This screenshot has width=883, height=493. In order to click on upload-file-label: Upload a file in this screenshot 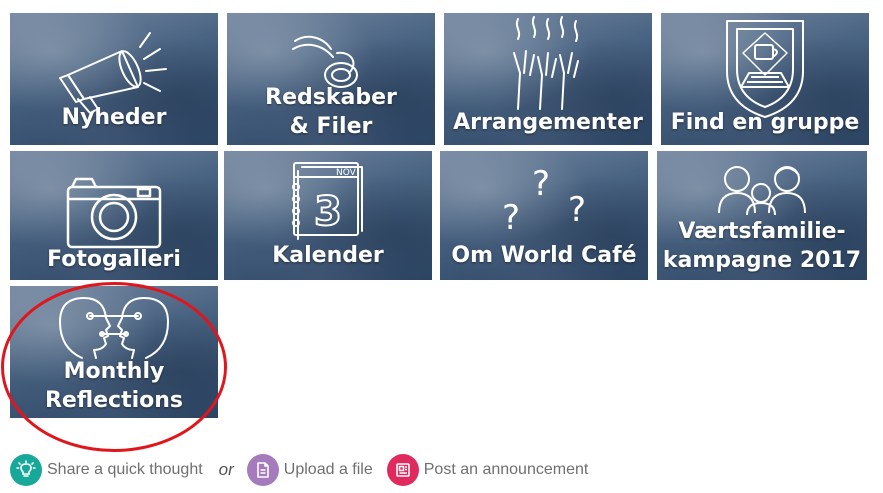, I will do `click(328, 469)`.